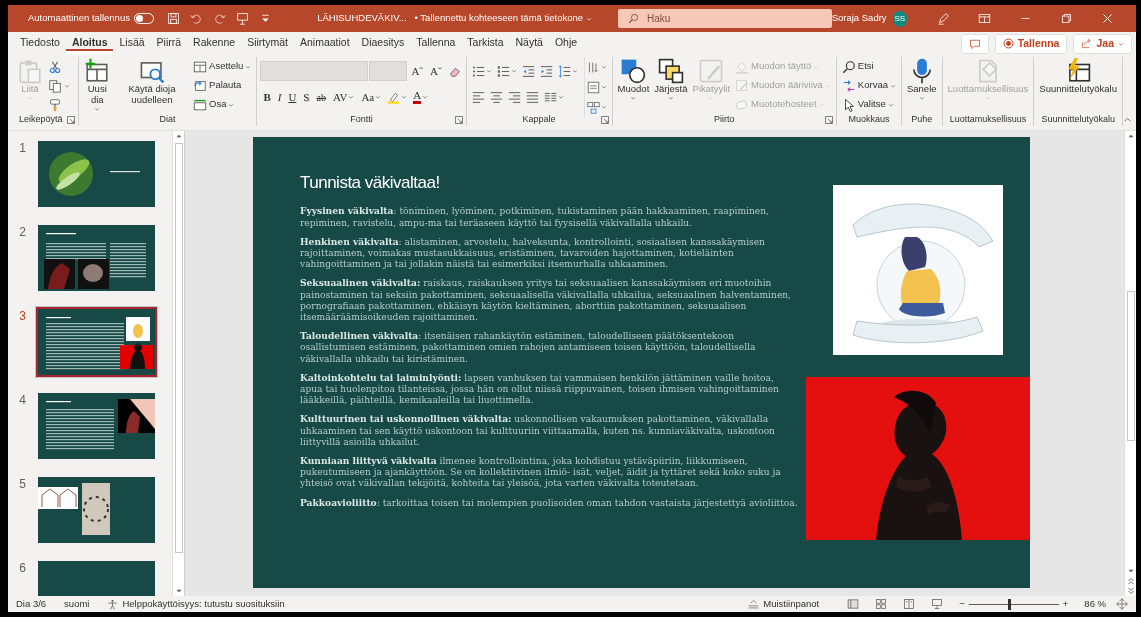 The width and height of the screenshot is (1141, 617). I want to click on shapes-icon, so click(633, 71).